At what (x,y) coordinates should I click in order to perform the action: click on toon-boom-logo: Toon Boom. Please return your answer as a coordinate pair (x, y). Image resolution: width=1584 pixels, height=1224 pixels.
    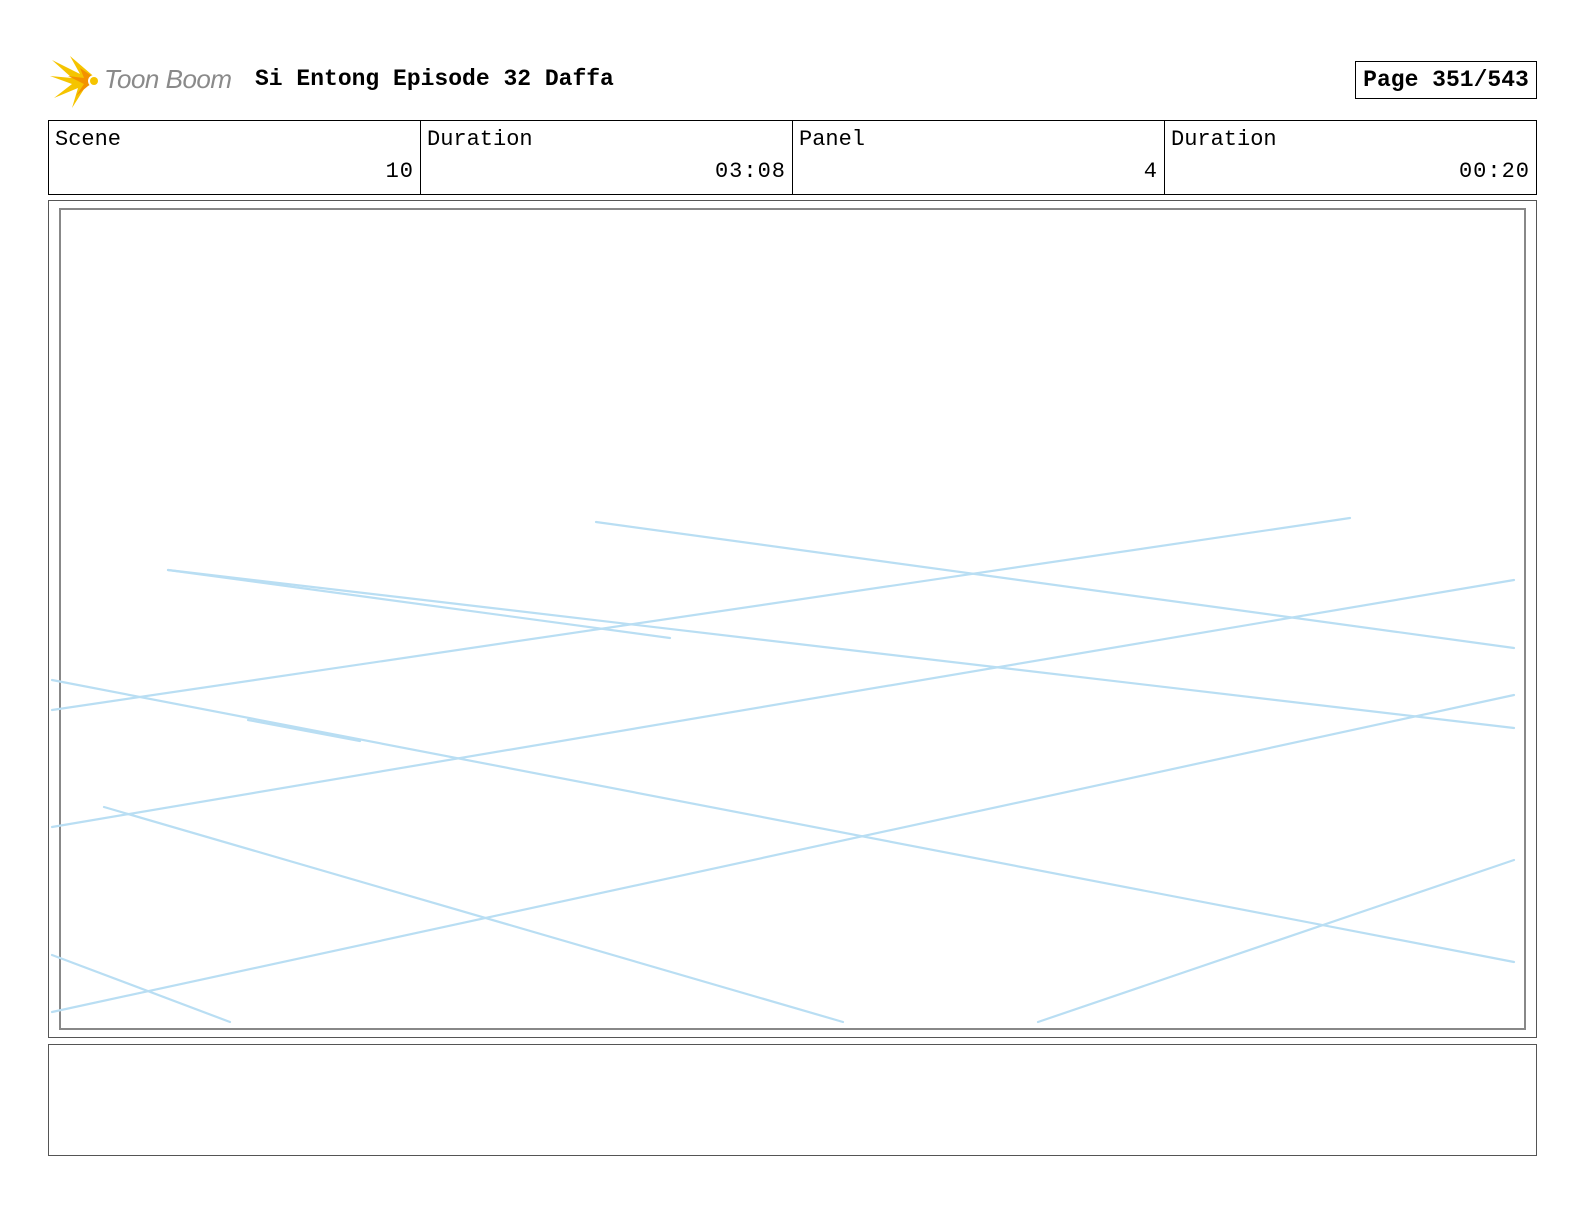
    Looking at the image, I should click on (145, 82).